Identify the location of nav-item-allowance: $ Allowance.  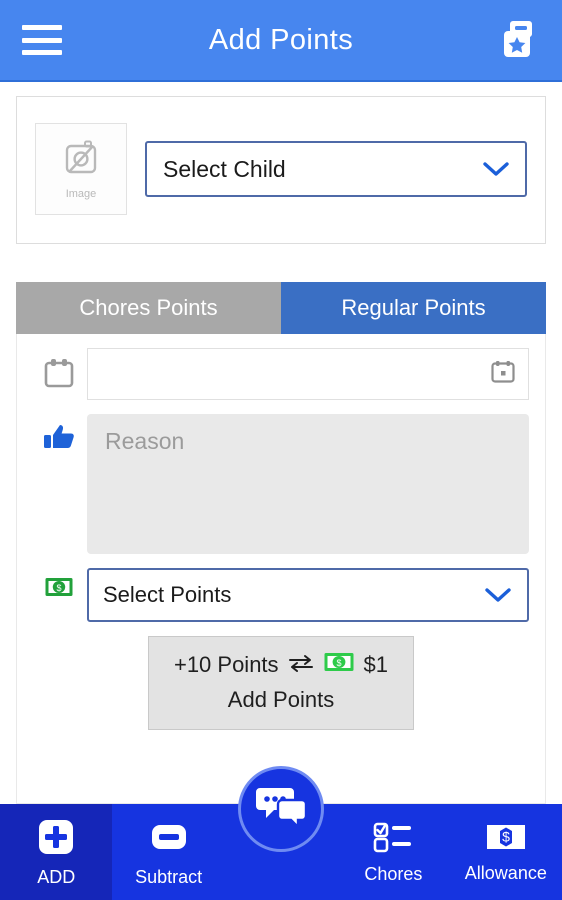
(506, 852).